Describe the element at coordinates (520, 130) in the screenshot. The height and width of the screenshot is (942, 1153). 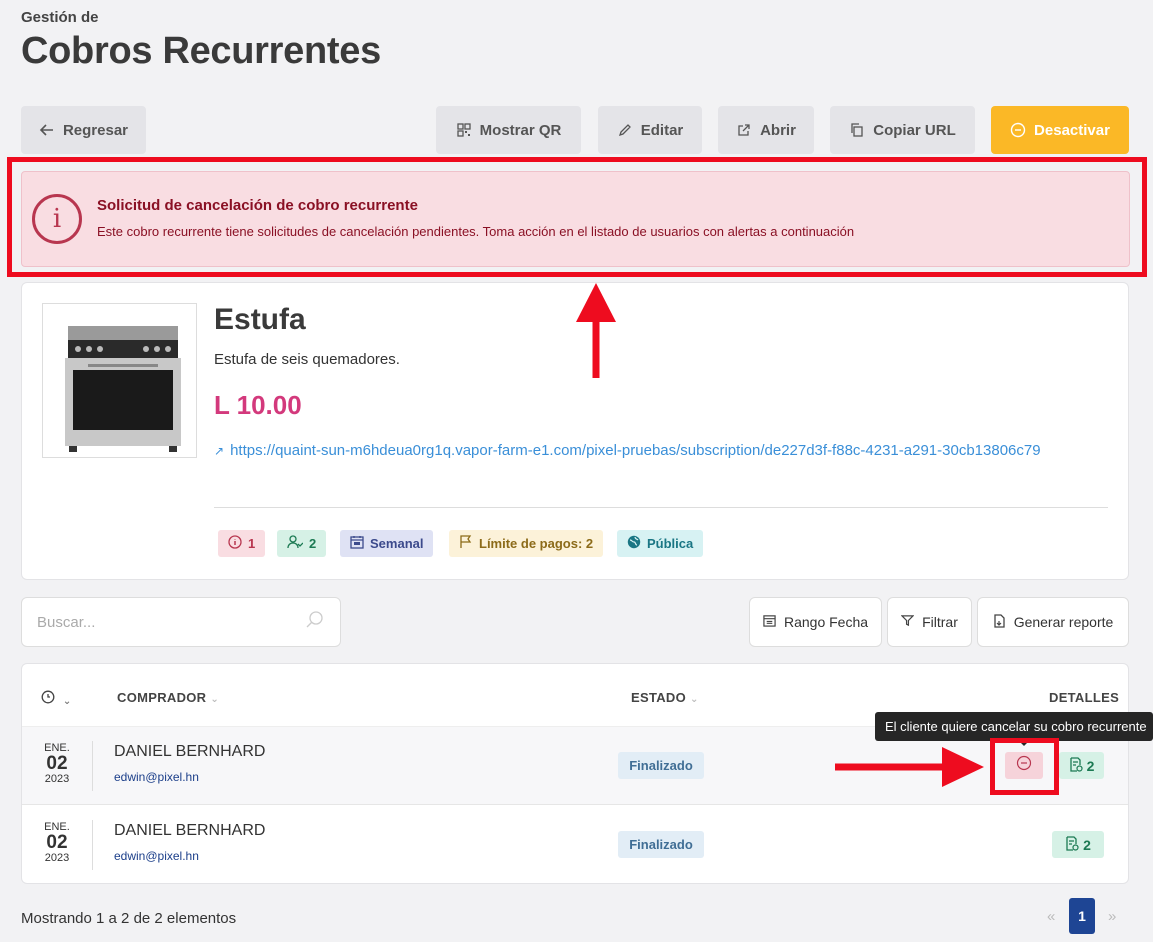
I see `show-qr-label: Mostrar QR` at that location.